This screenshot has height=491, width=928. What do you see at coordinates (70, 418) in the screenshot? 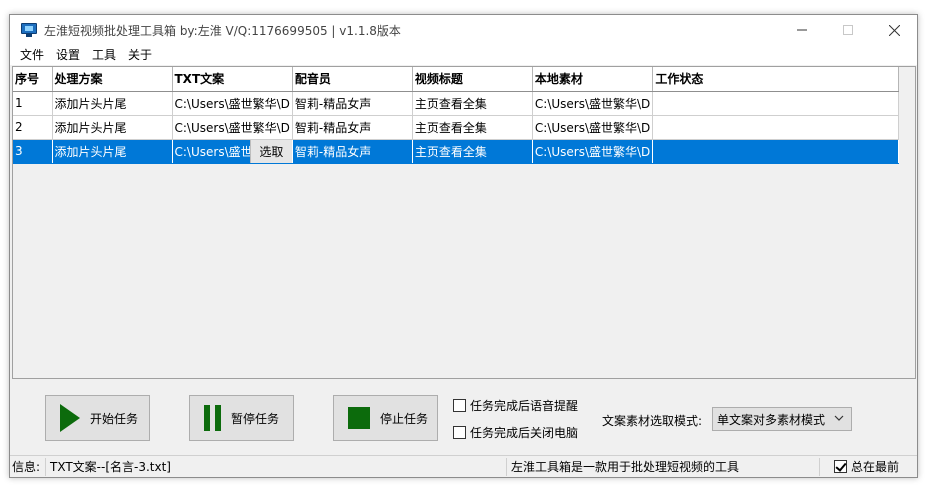
I see `play-icon` at bounding box center [70, 418].